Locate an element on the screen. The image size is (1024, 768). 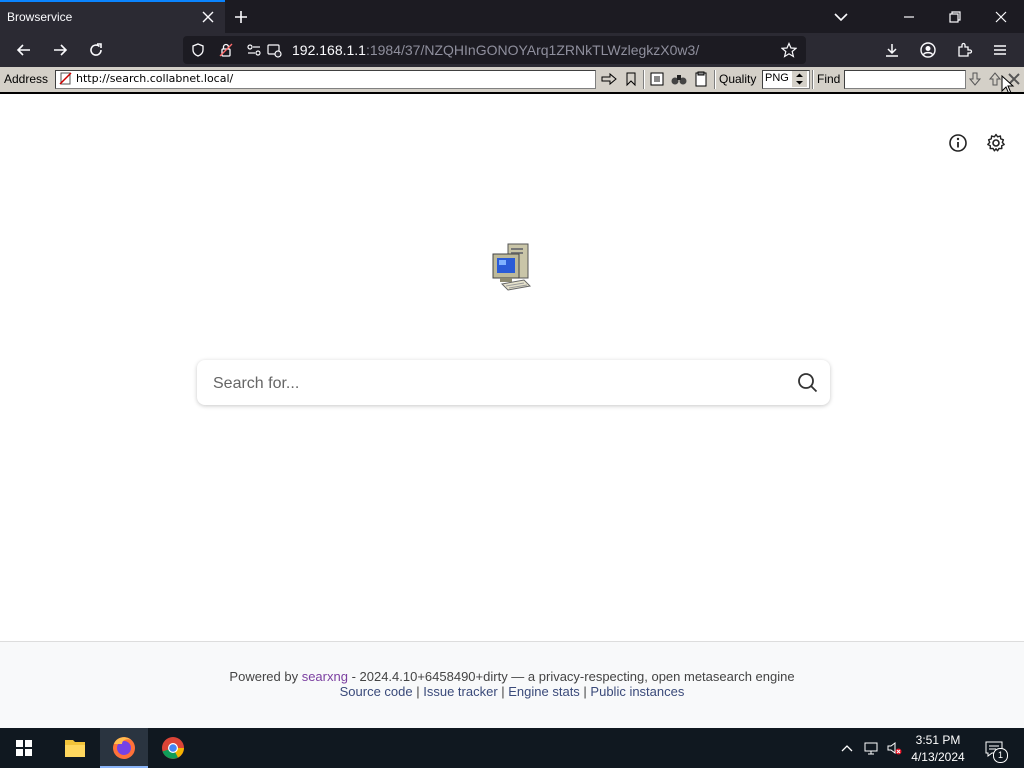
bookmark-icon is located at coordinates (631, 79).